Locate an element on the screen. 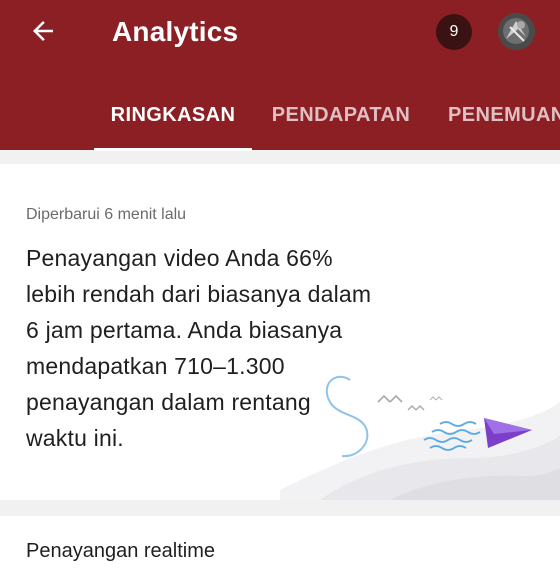 The height and width of the screenshot is (576, 560). tab-bar: RINGKASAN PENDAPATAN PENEMUAN is located at coordinates (280, 123).